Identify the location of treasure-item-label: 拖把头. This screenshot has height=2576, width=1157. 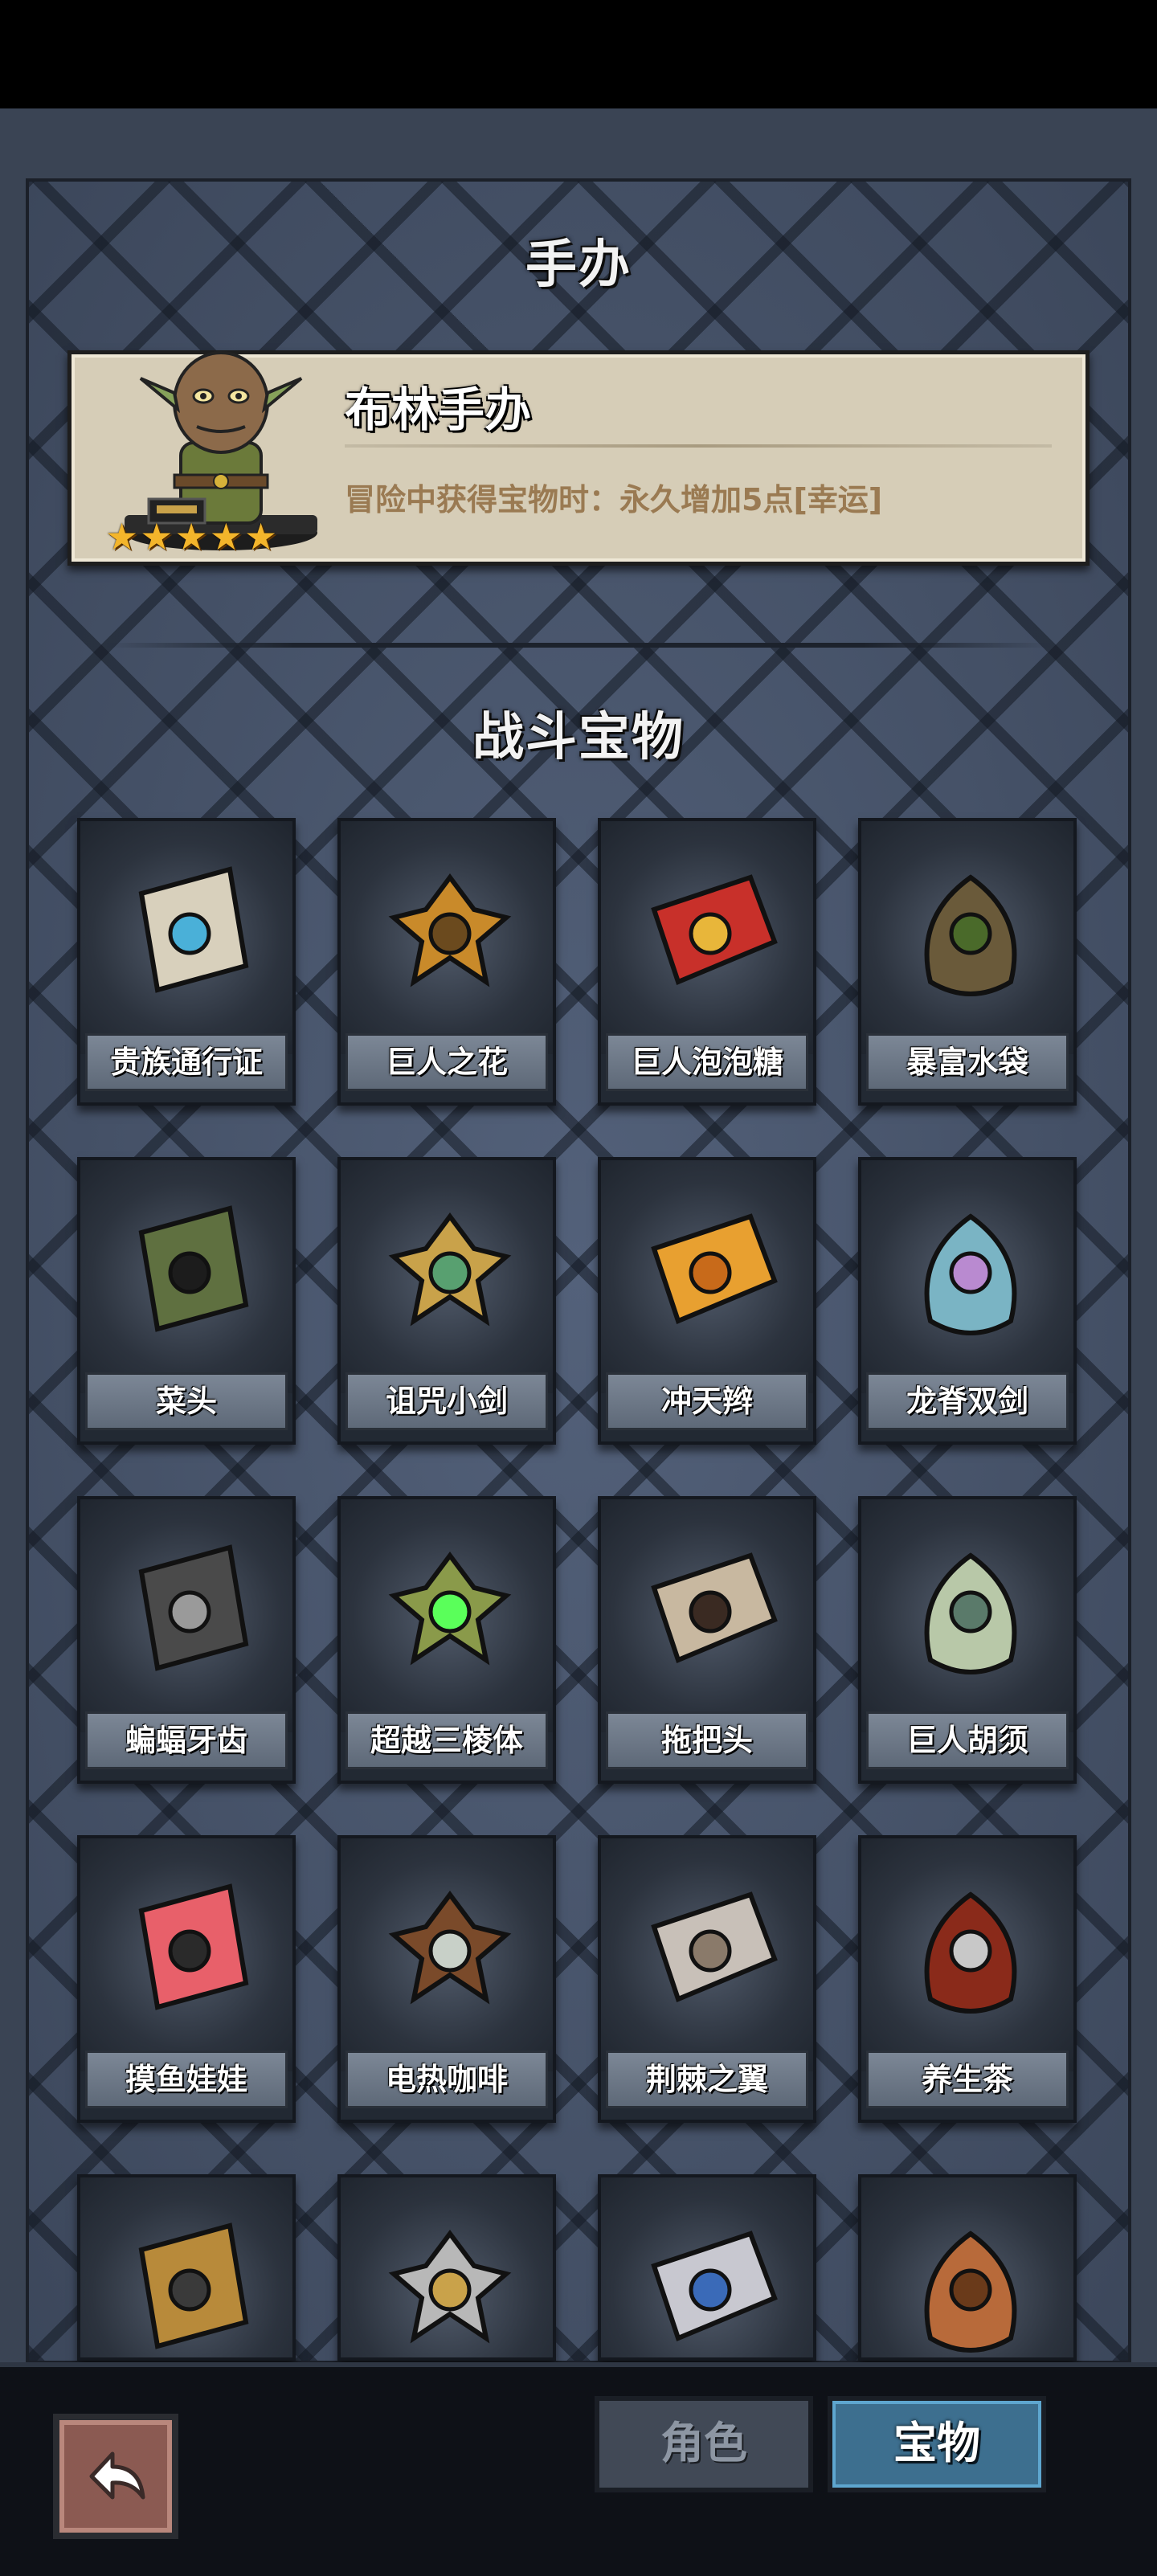
(707, 1740).